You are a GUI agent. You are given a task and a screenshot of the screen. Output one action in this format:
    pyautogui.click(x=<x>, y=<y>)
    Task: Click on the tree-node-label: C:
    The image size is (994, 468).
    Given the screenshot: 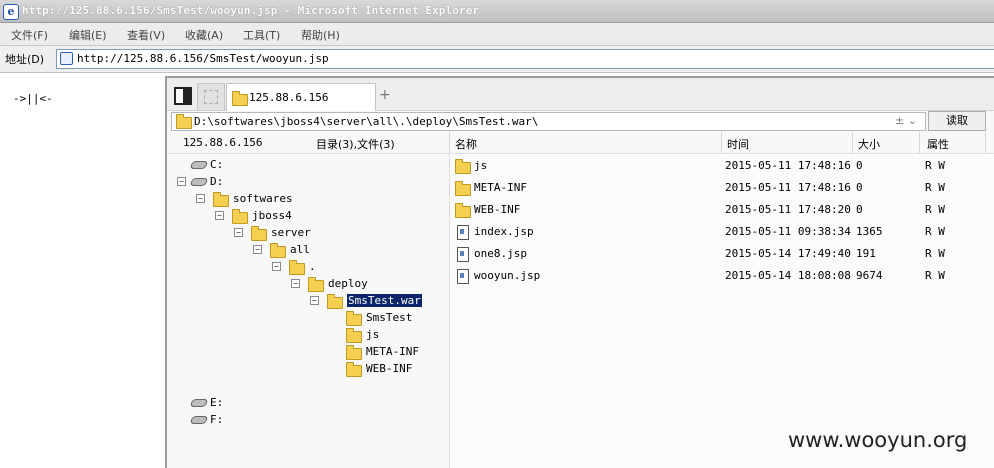 What is the action you would take?
    pyautogui.click(x=217, y=164)
    